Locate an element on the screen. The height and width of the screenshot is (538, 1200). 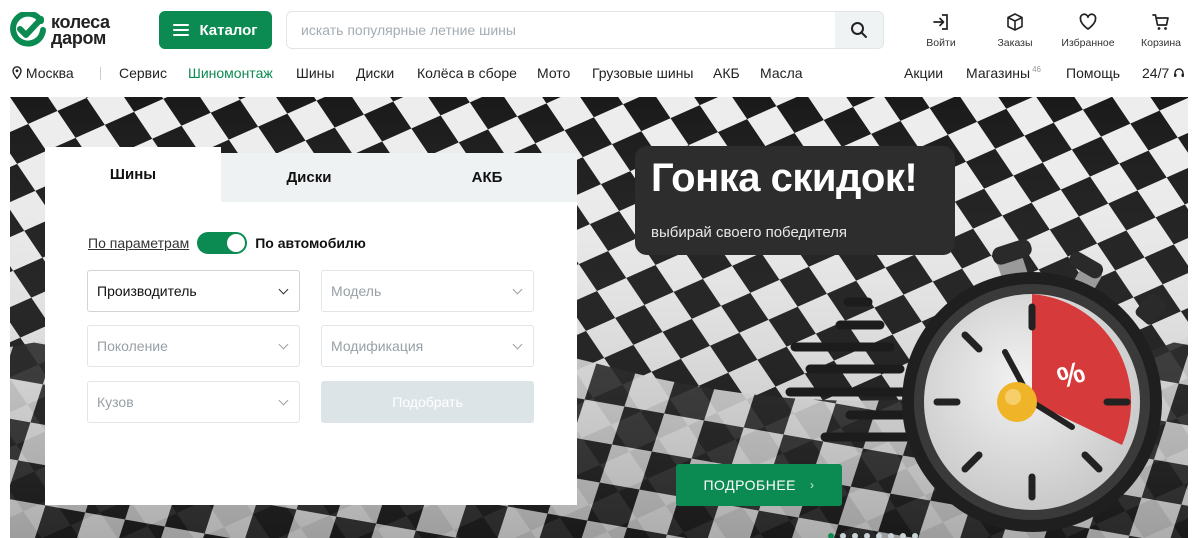
catalog-label: Каталог is located at coordinates (228, 30).